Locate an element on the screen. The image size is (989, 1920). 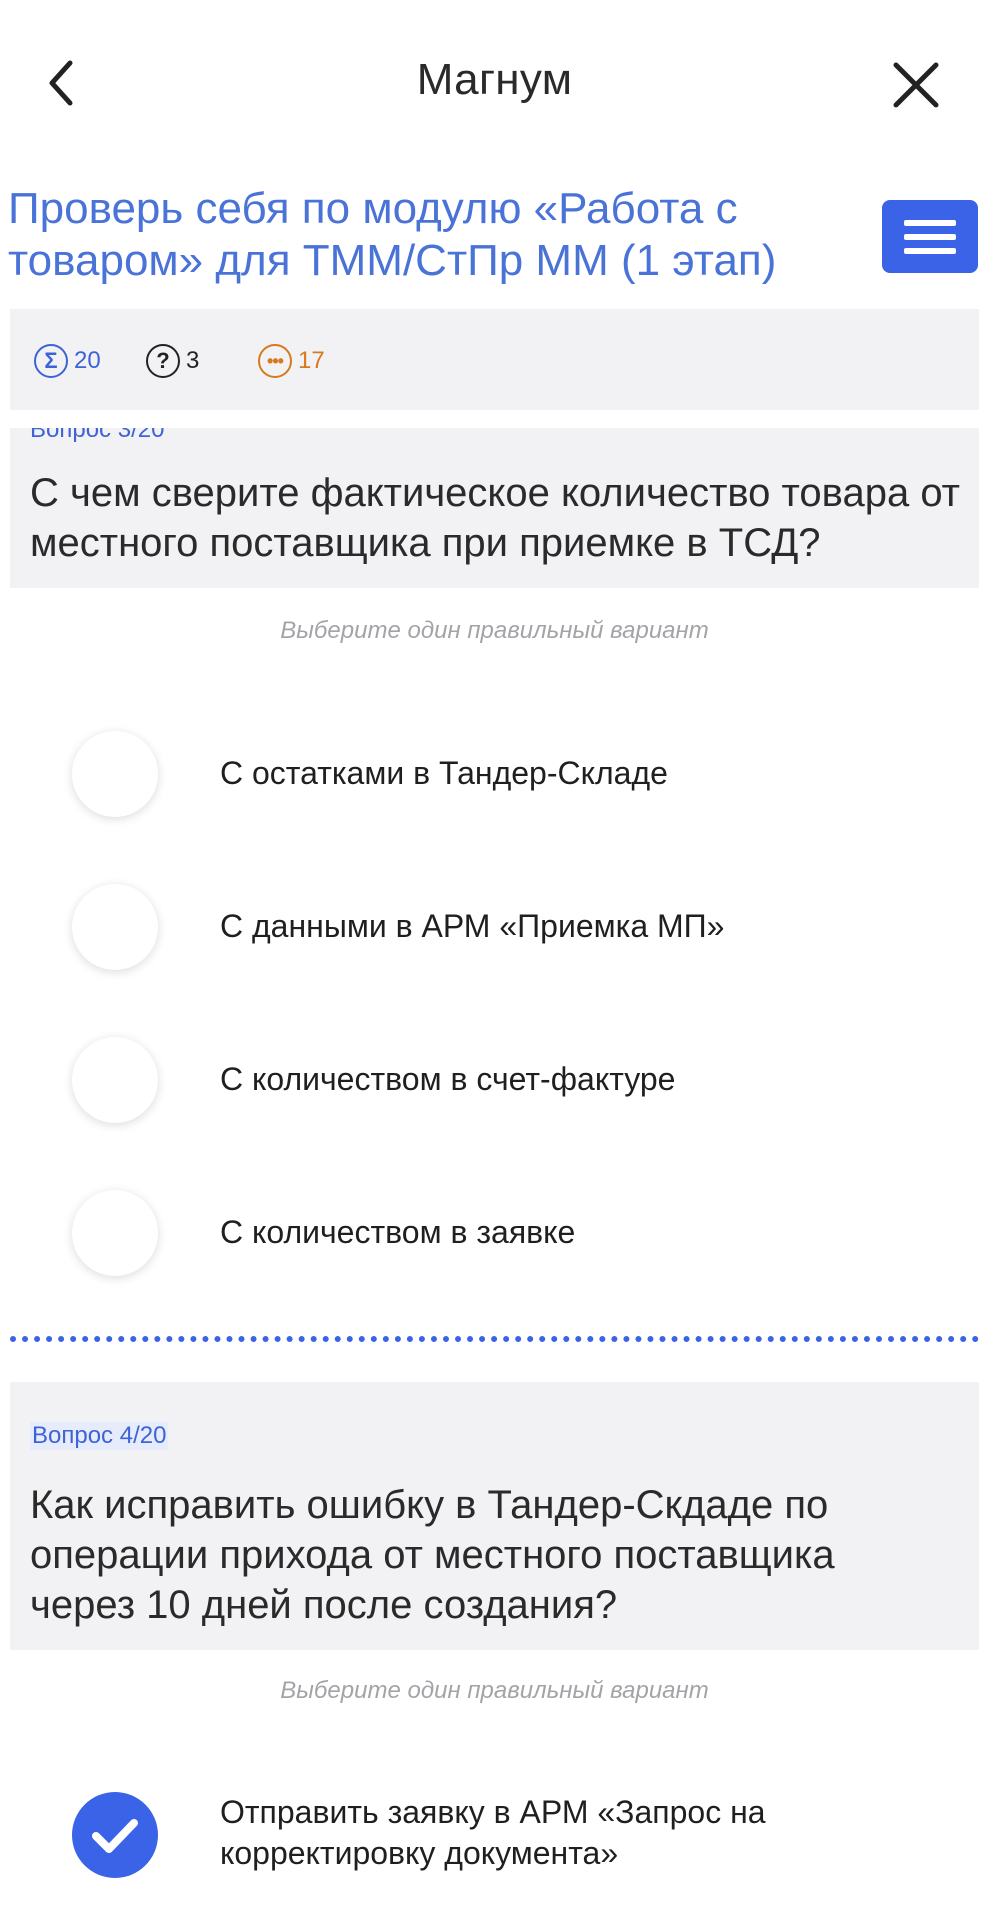
stat-total: Σ 20 is located at coordinates (67, 361).